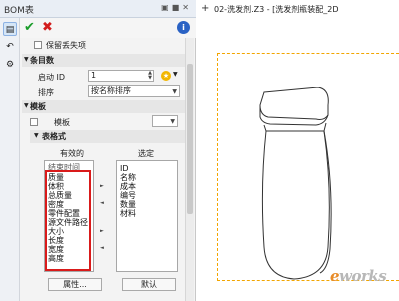 Image resolution: width=399 pixels, height=301 pixels. I want to click on close-icon: ✕, so click(187, 7).